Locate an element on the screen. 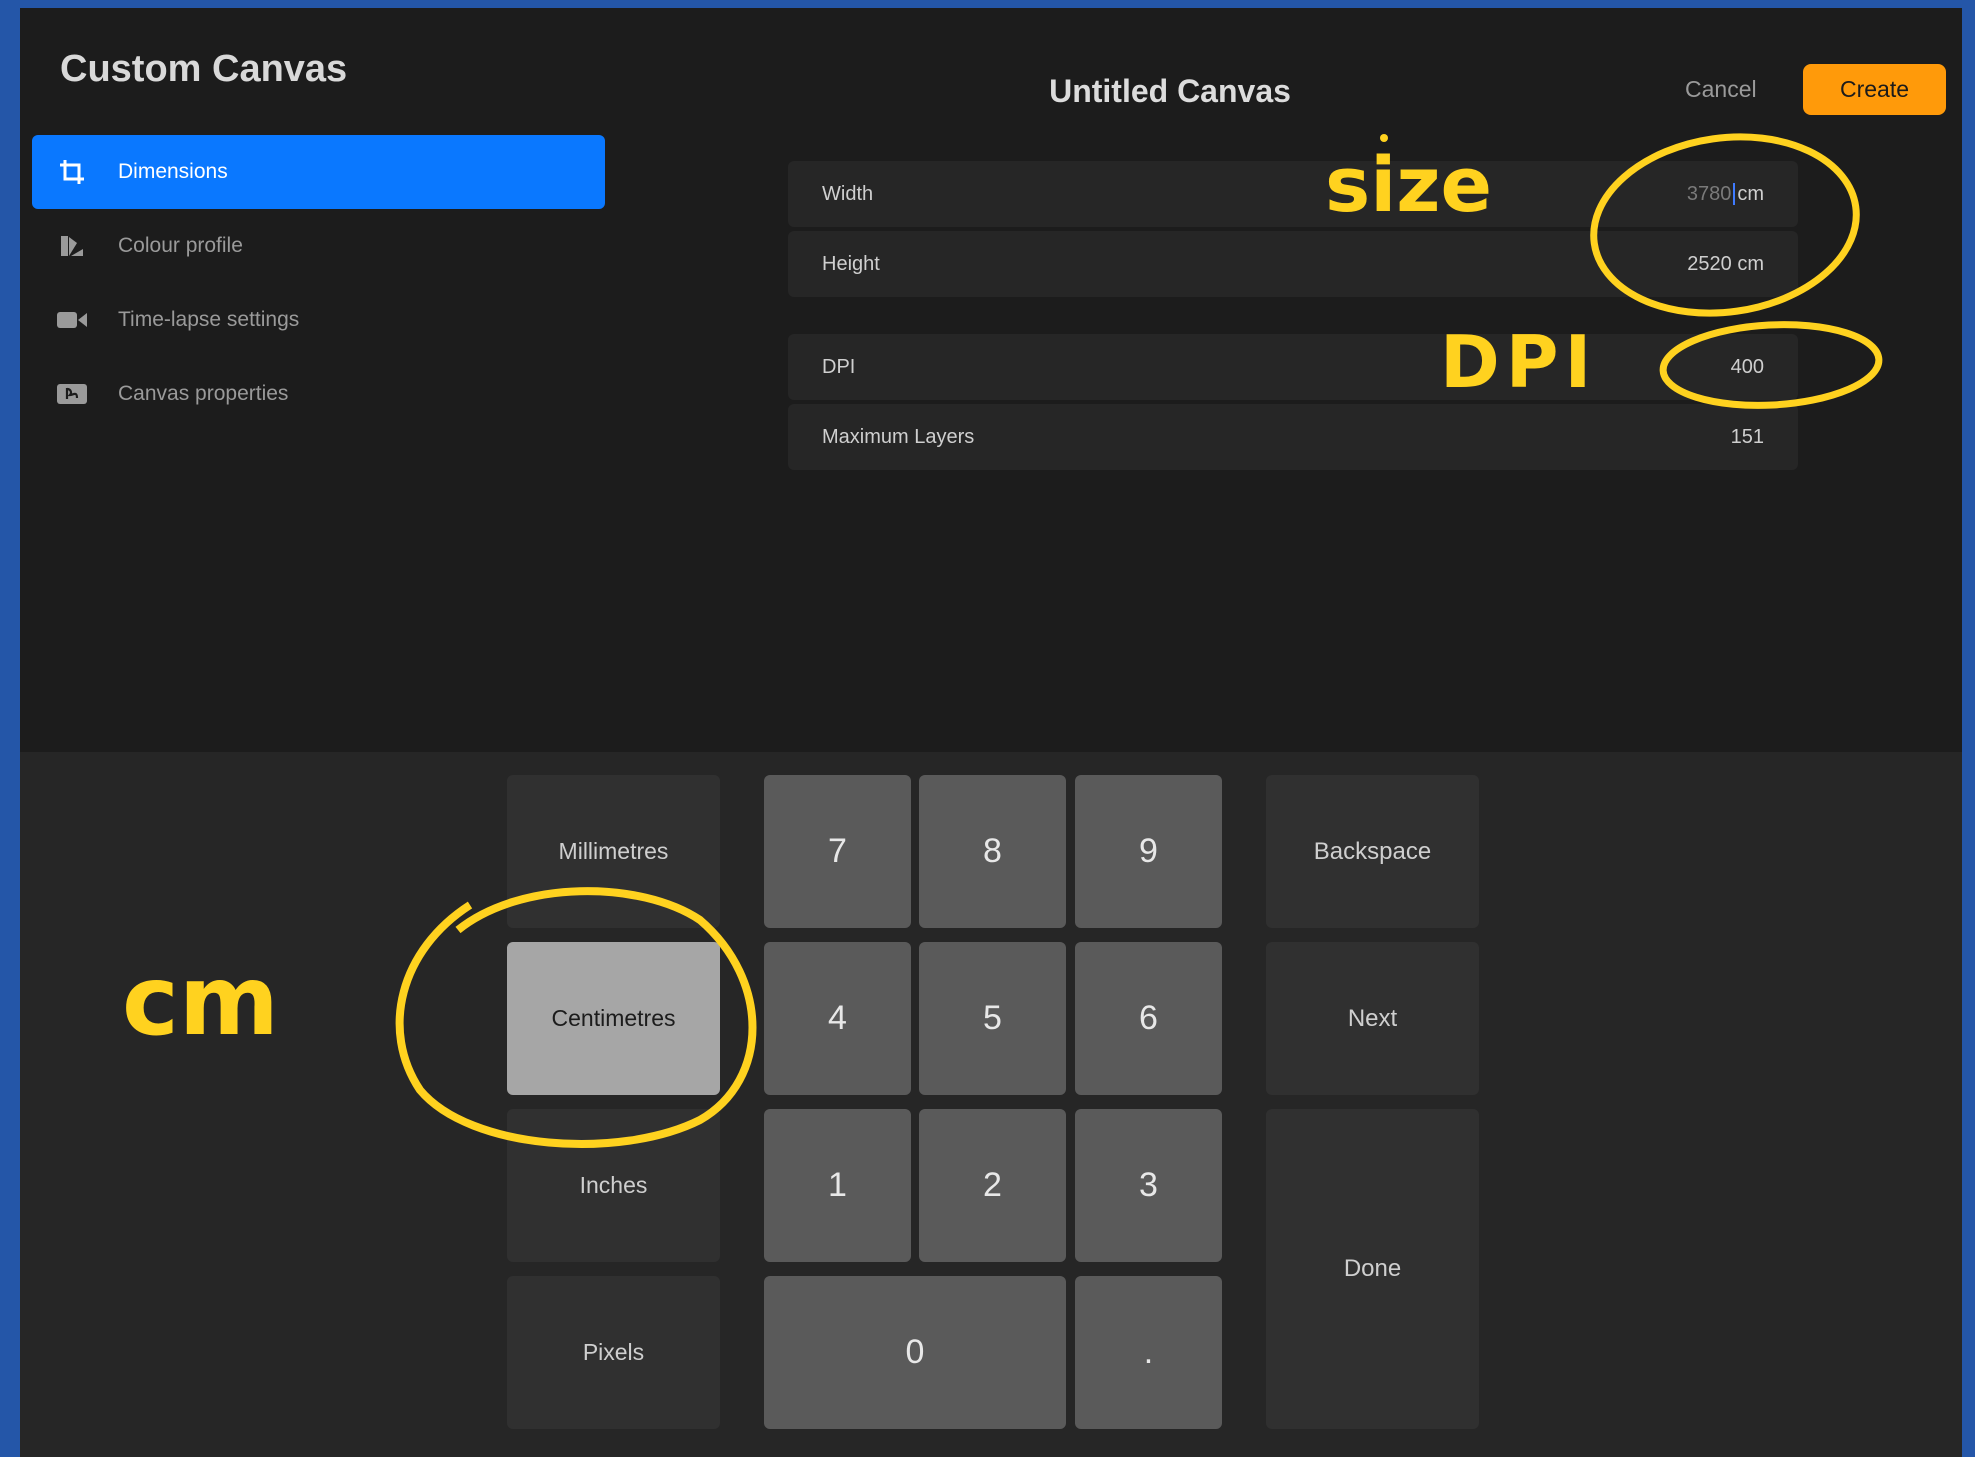  key-8: 8 is located at coordinates (992, 851).